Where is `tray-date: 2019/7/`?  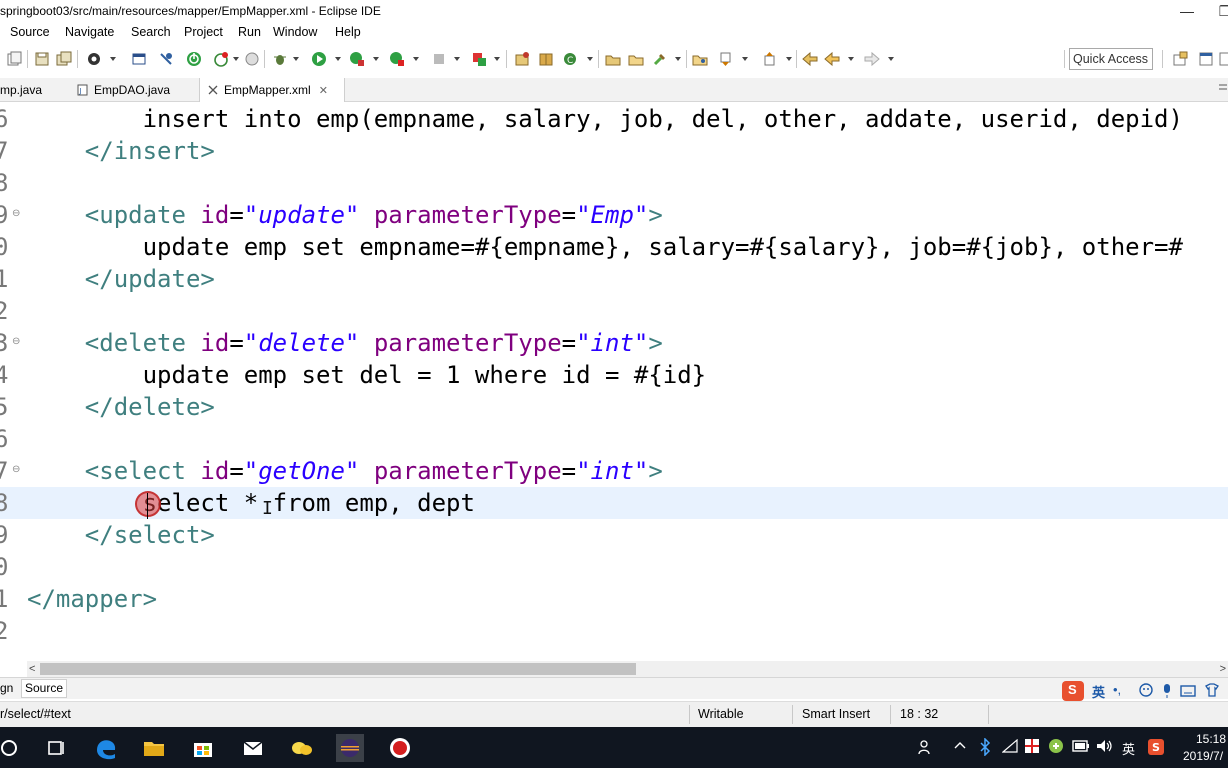
tray-date: 2019/7/ is located at coordinates (1203, 756).